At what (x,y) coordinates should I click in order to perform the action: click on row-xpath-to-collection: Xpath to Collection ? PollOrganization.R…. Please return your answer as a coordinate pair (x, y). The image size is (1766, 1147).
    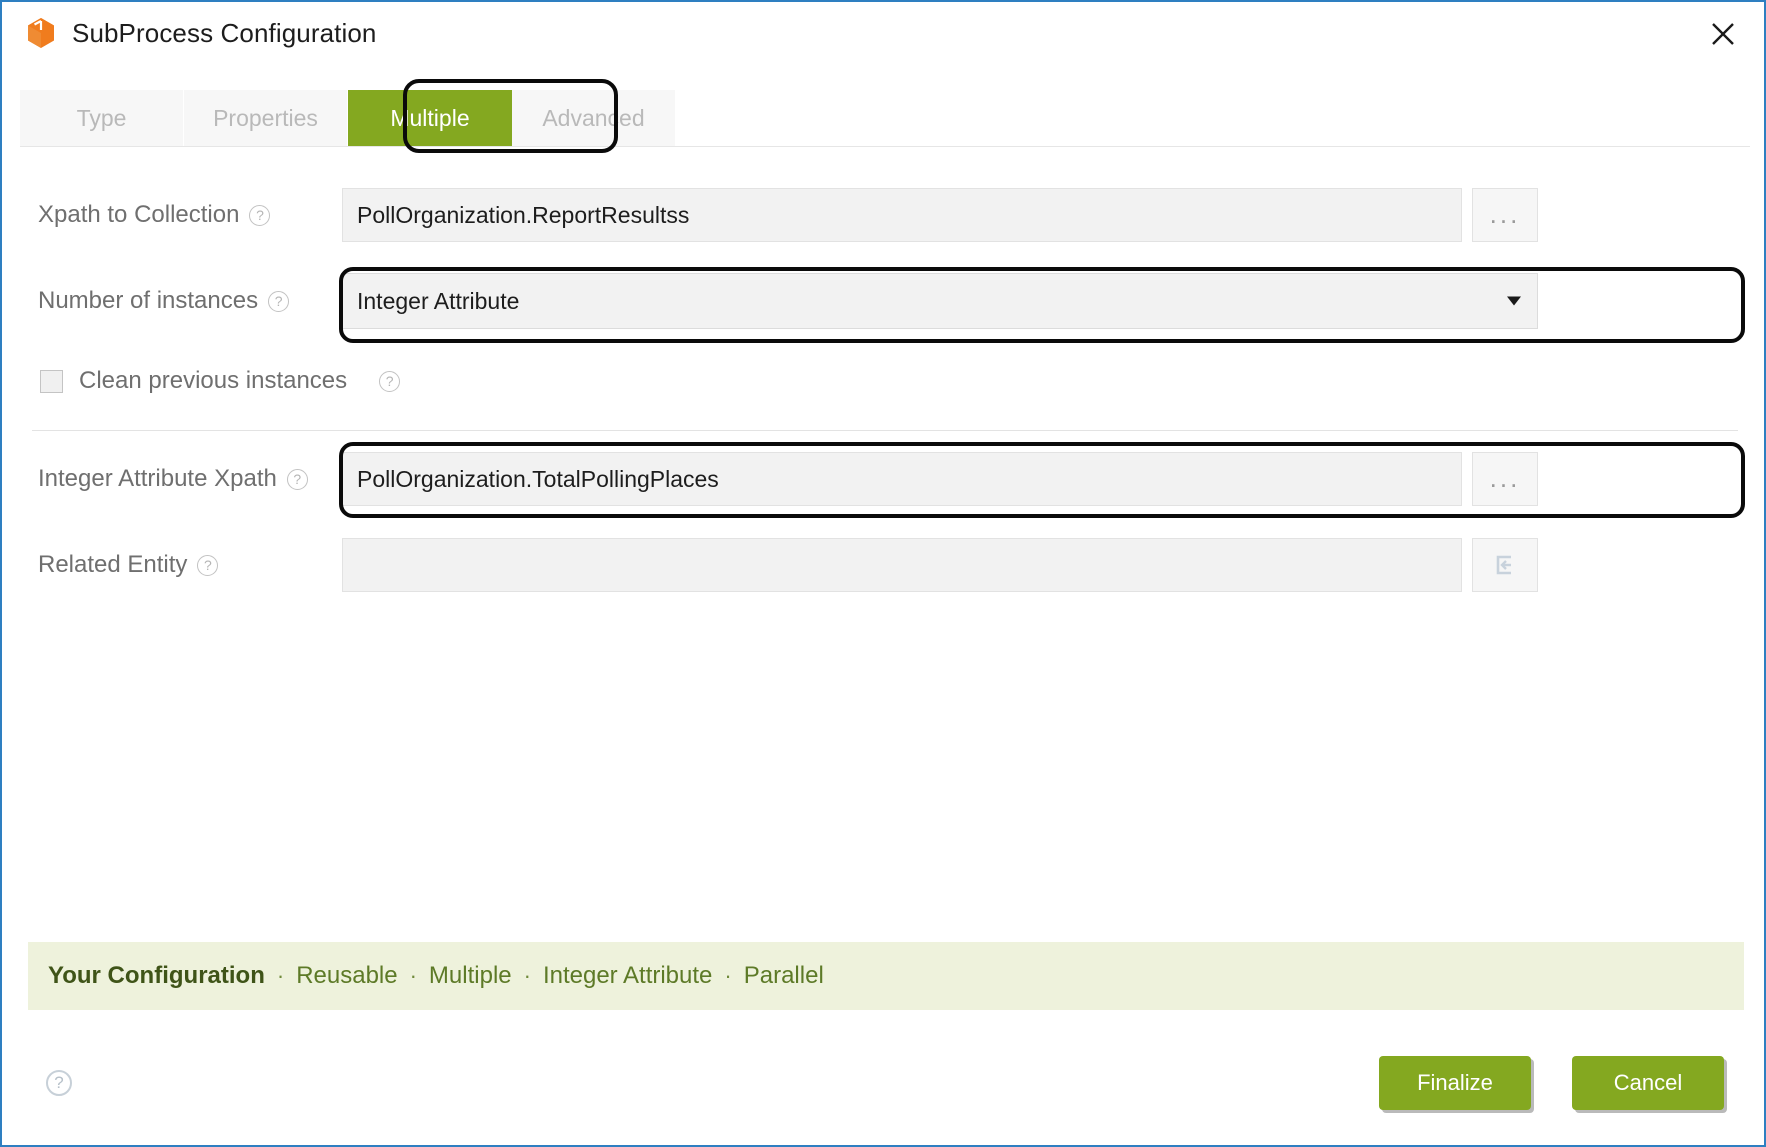
    Looking at the image, I should click on (883, 215).